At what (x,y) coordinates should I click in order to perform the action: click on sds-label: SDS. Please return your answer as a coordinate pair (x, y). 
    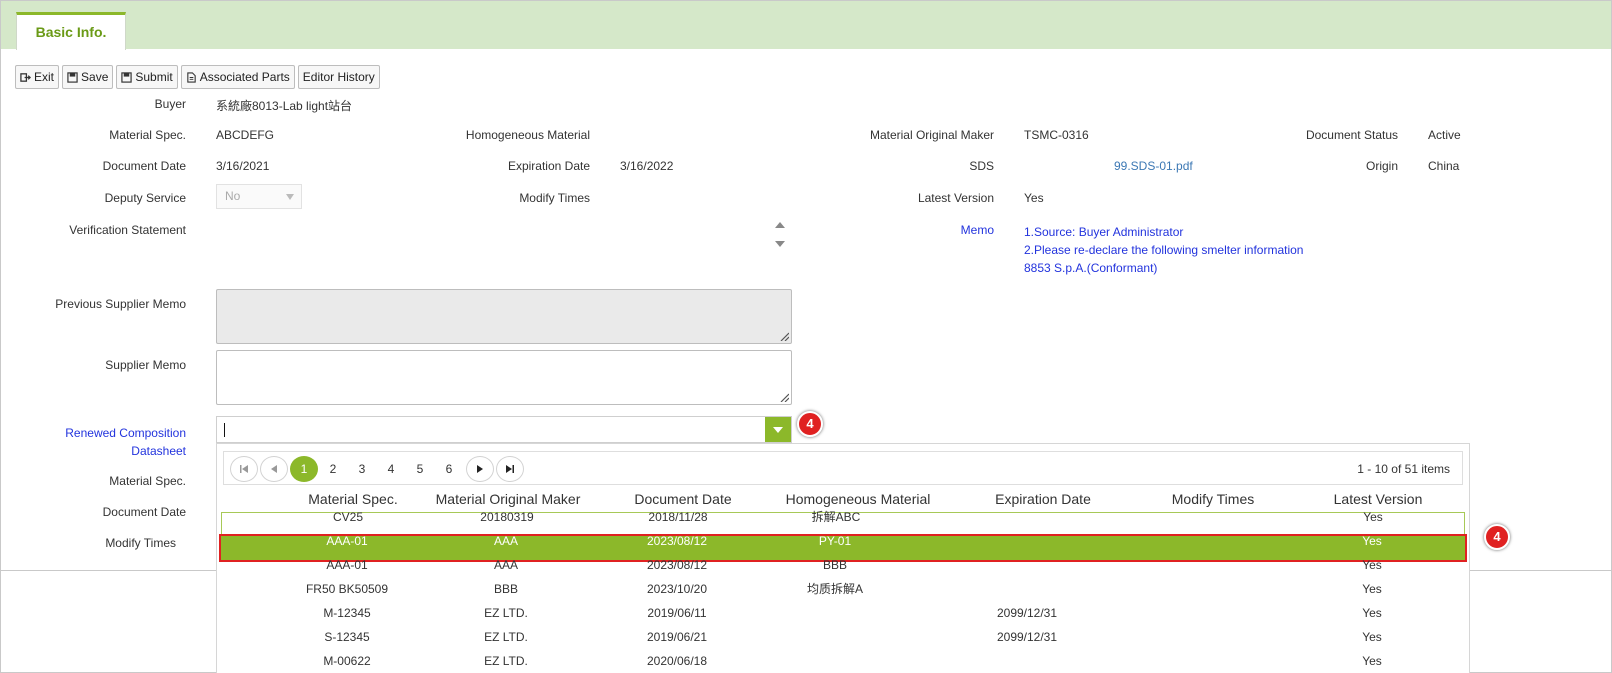
    Looking at the image, I should click on (981, 166).